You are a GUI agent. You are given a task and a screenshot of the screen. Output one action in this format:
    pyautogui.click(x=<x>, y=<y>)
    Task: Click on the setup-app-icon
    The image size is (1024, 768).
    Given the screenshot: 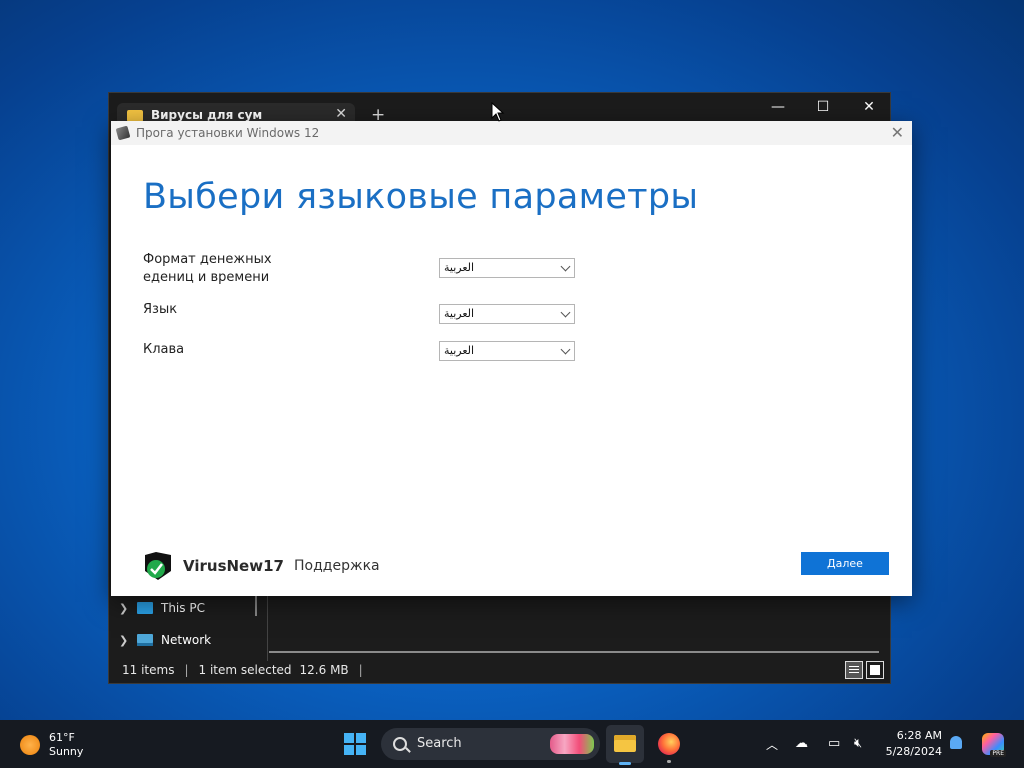 What is the action you would take?
    pyautogui.click(x=123, y=133)
    